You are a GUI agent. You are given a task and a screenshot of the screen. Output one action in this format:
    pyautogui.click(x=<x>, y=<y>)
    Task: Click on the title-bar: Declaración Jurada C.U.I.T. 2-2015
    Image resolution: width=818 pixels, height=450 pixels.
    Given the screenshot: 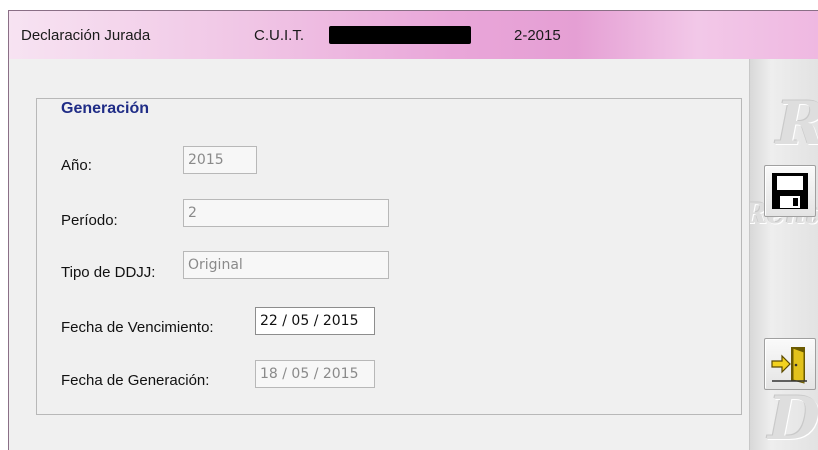 What is the action you would take?
    pyautogui.click(x=413, y=35)
    